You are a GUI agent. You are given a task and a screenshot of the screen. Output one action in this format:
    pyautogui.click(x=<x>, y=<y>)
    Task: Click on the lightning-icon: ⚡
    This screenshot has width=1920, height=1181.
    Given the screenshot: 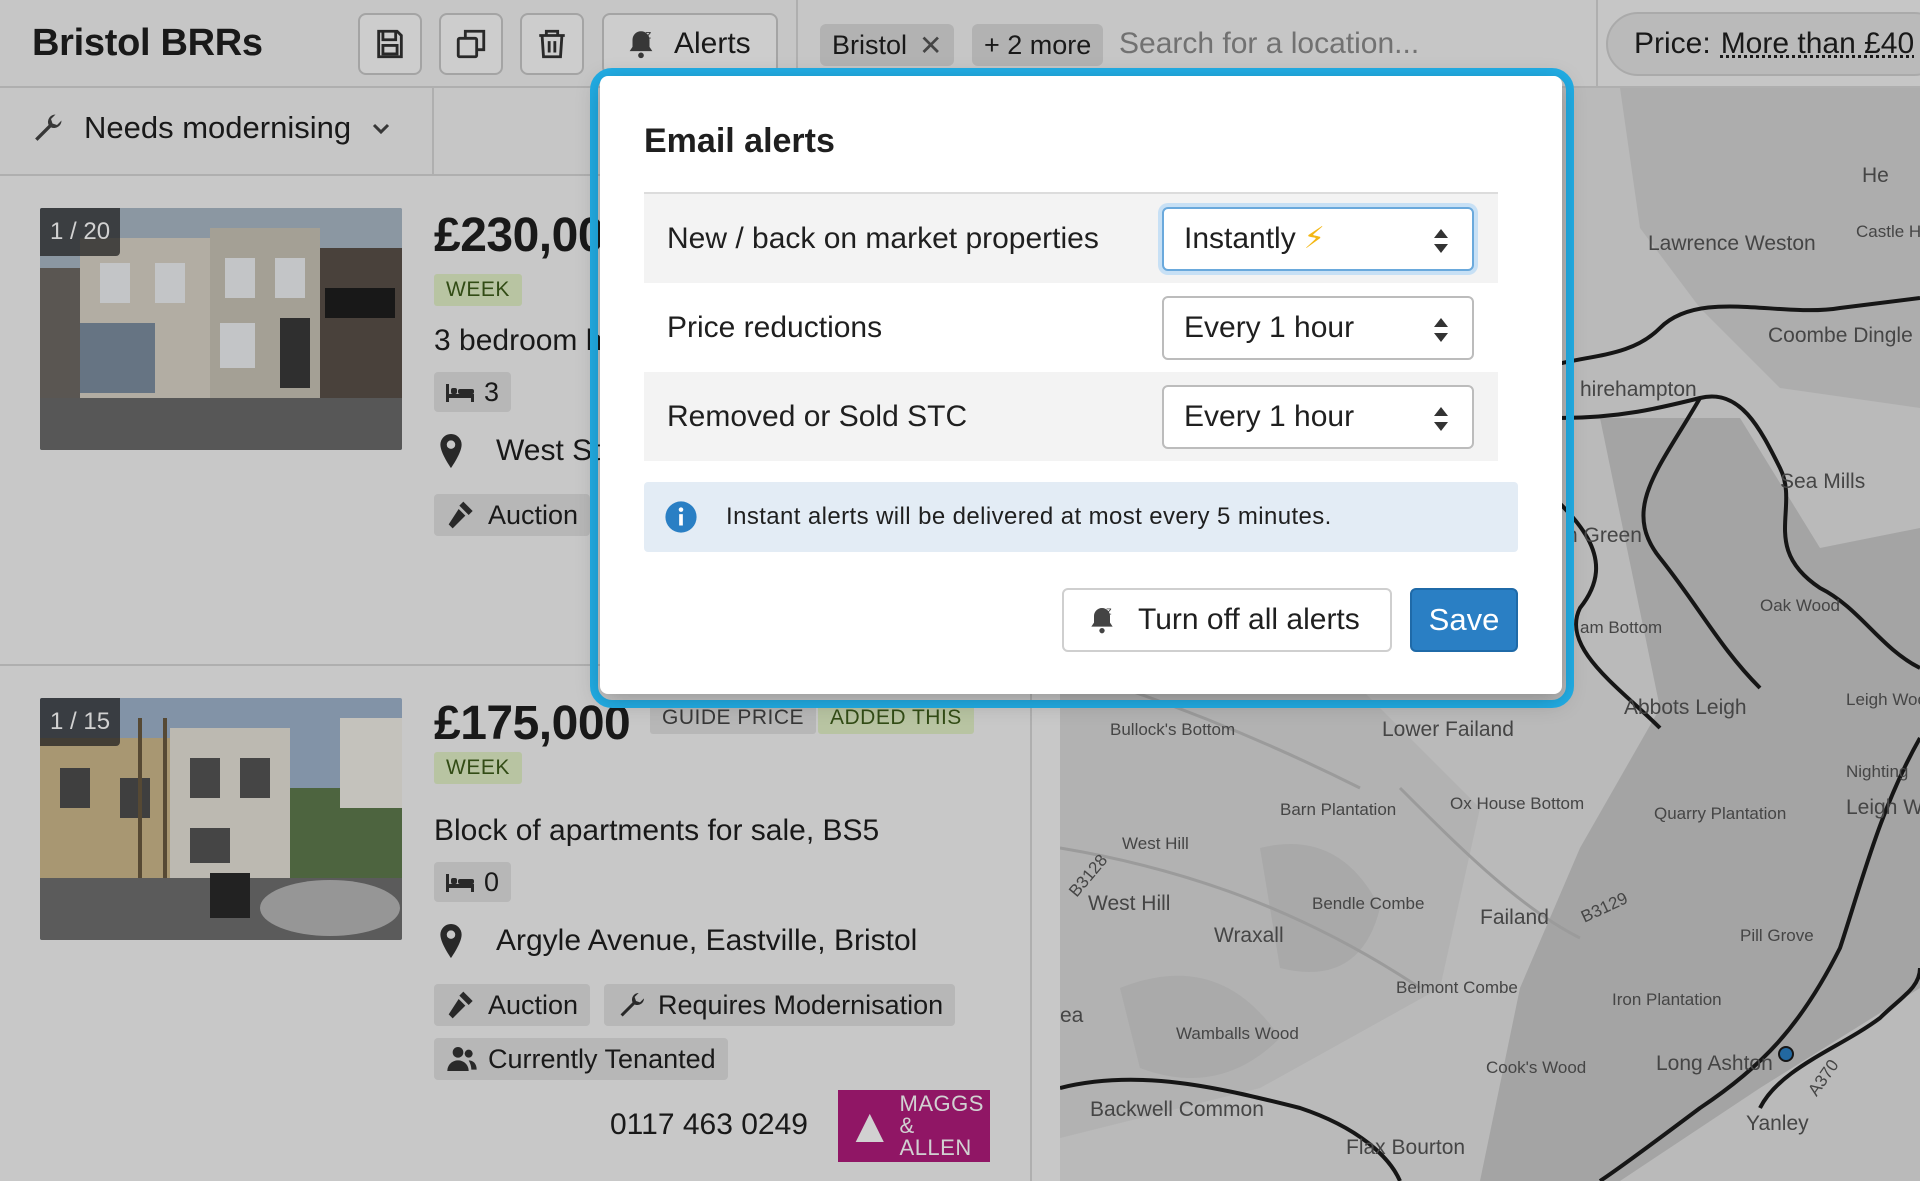 What is the action you would take?
    pyautogui.click(x=1314, y=238)
    